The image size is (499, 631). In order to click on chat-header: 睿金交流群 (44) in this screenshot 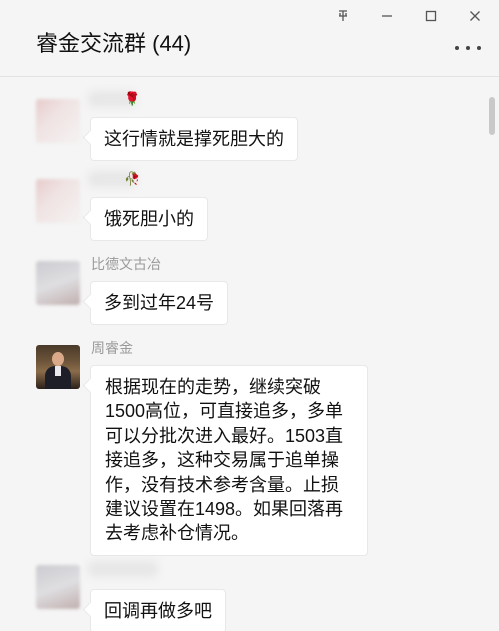, I will do `click(249, 38)`.